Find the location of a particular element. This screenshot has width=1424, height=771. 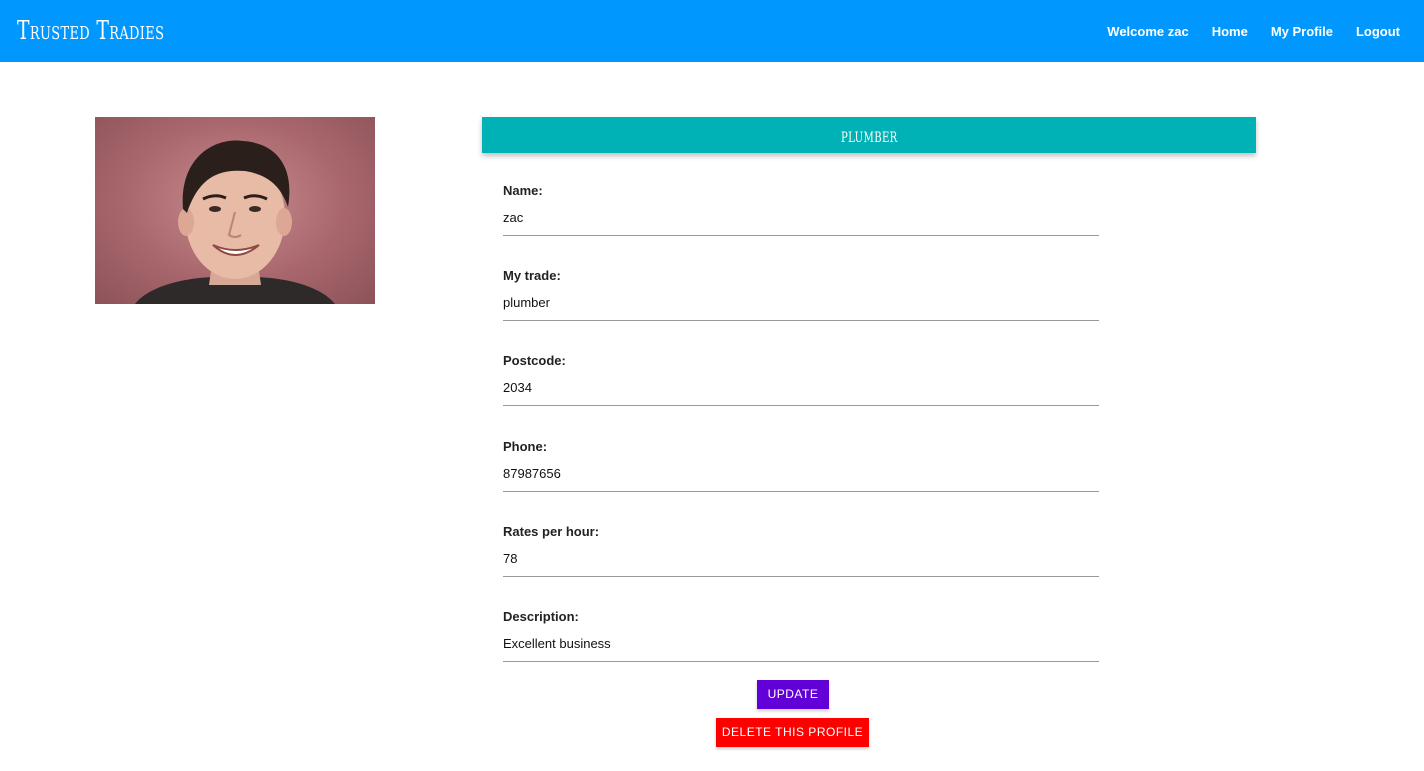

trade-label: My trade: is located at coordinates (532, 275).